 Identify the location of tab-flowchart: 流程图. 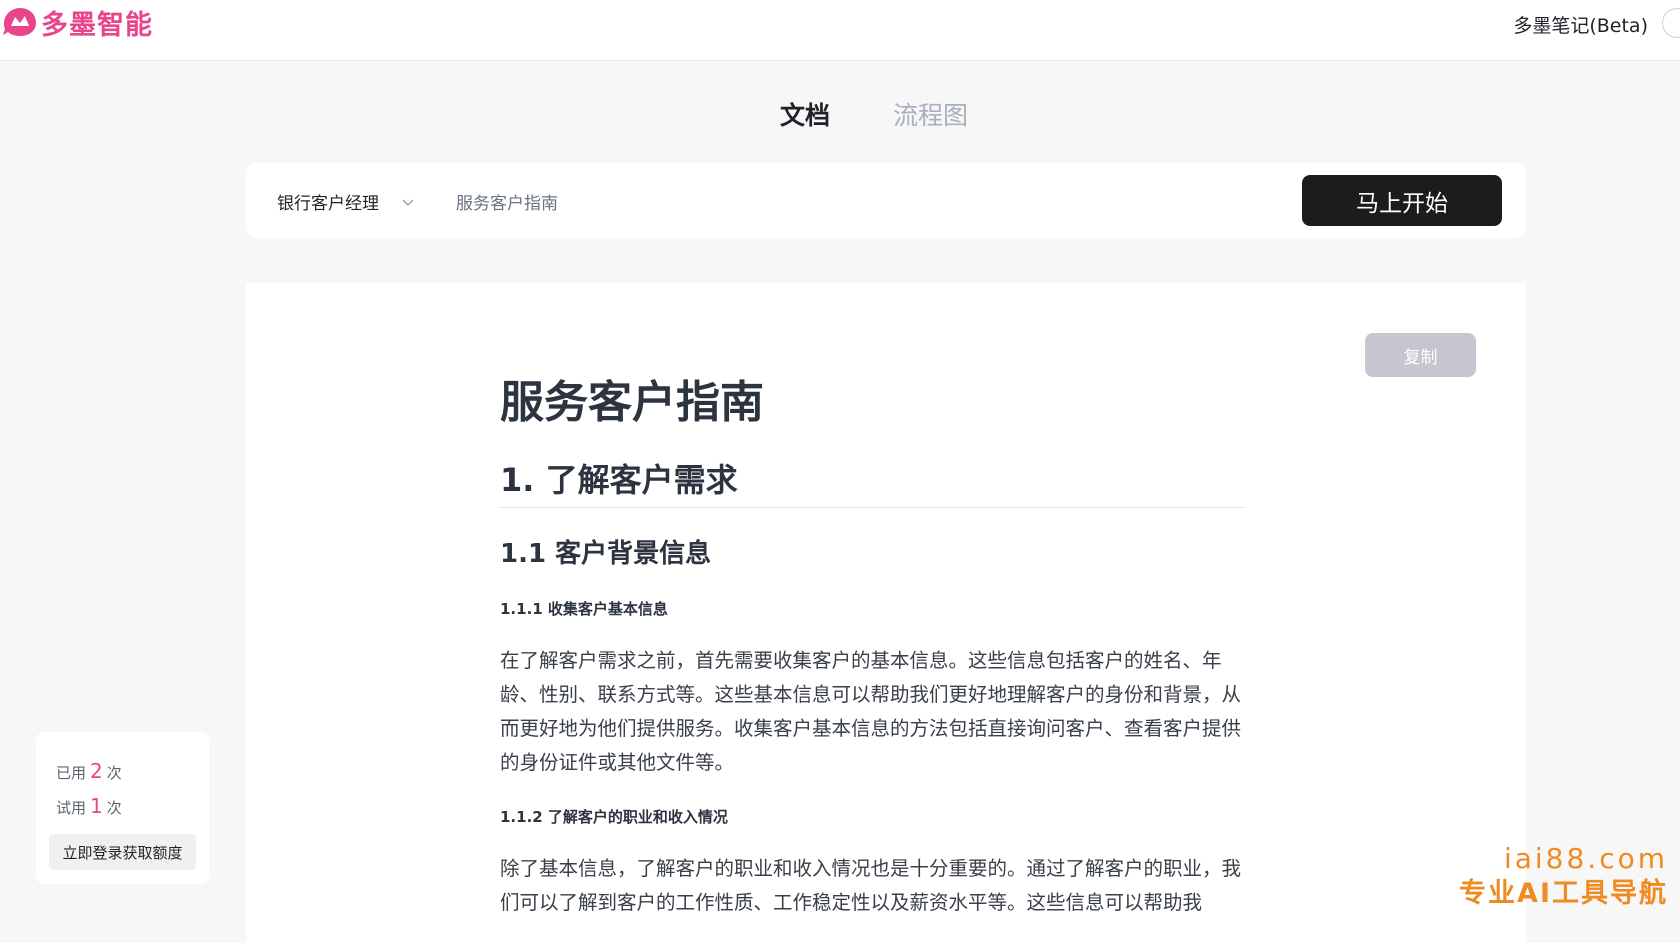
(930, 114).